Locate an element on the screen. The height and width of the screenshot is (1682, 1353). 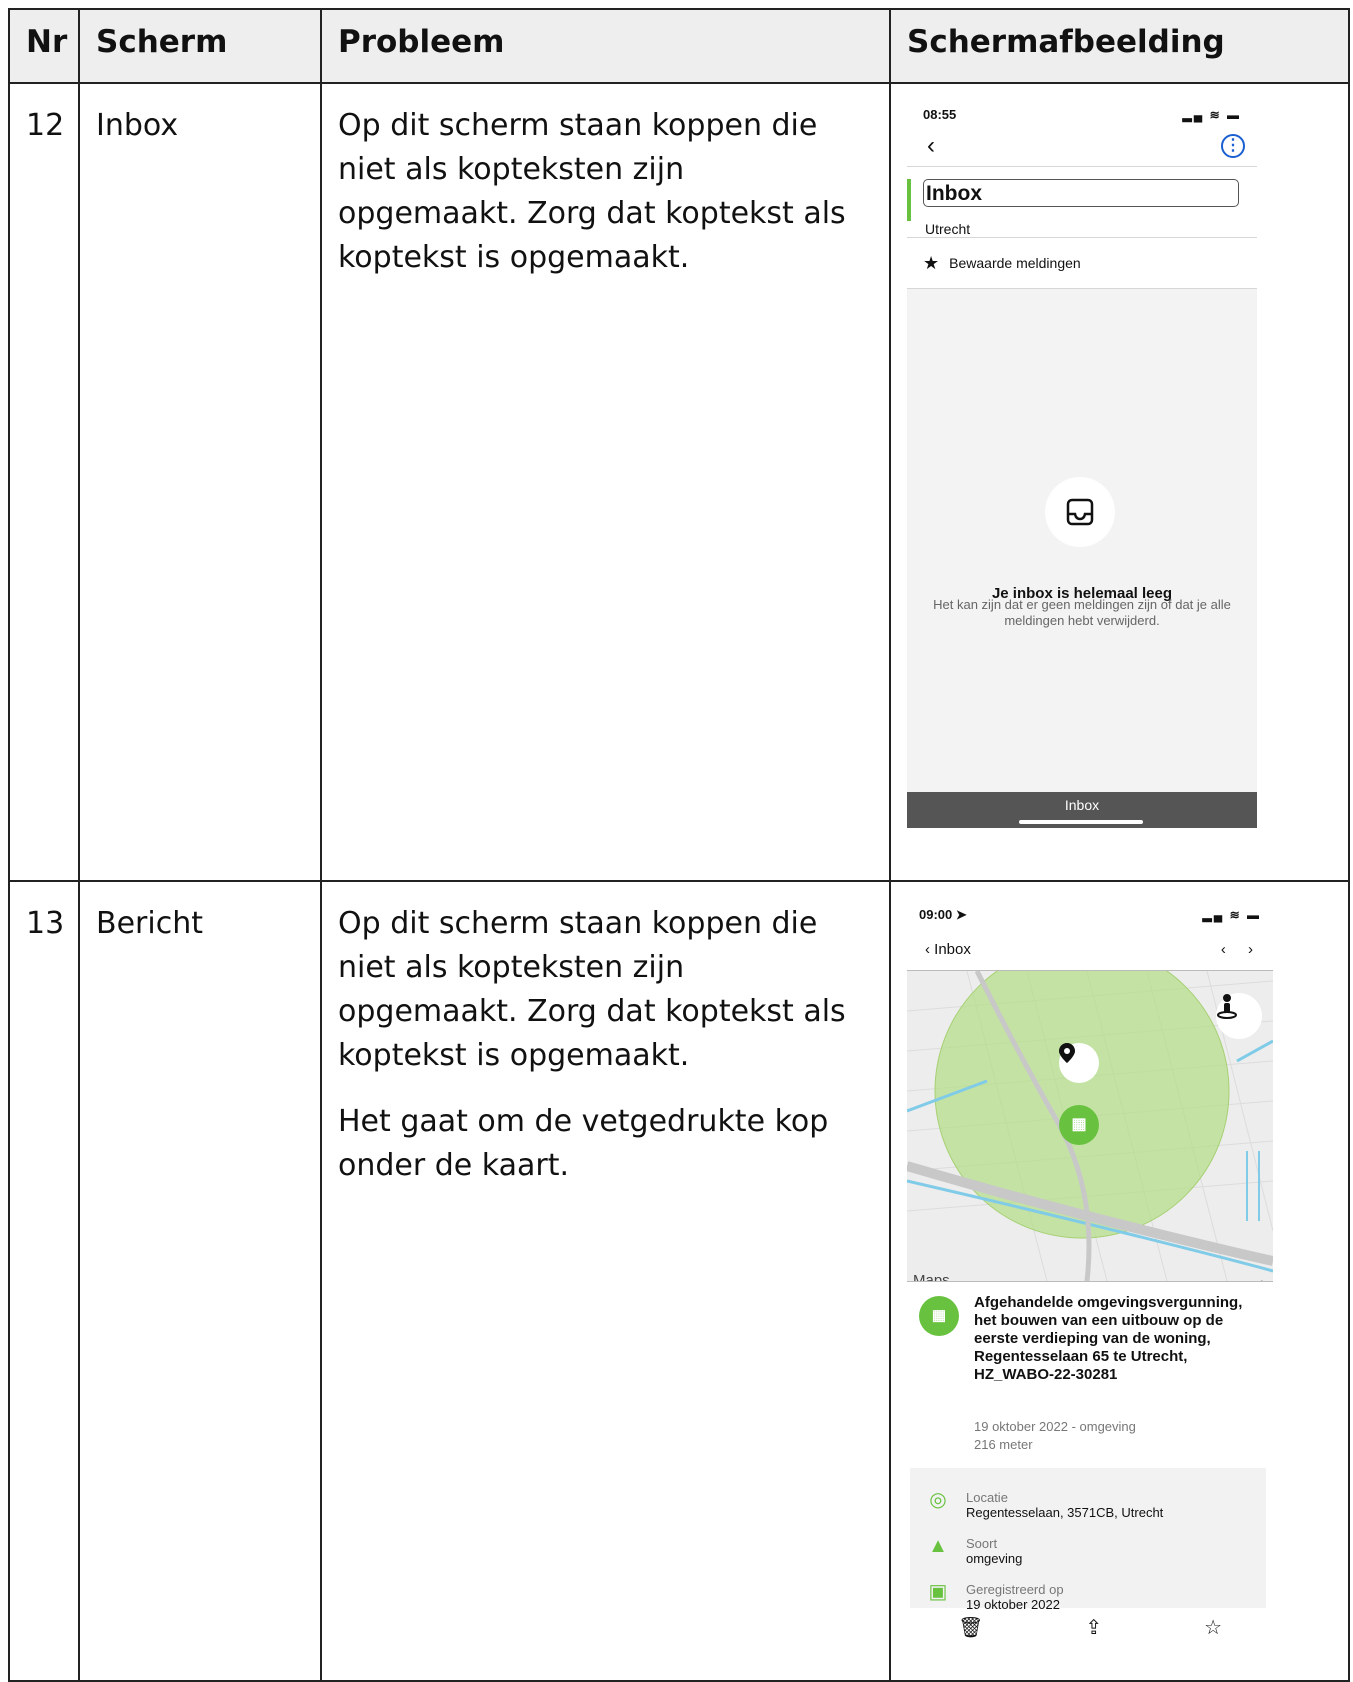
detail-registered: Geregistreerd op 19 oktober 2022 is located at coordinates (1015, 1597).